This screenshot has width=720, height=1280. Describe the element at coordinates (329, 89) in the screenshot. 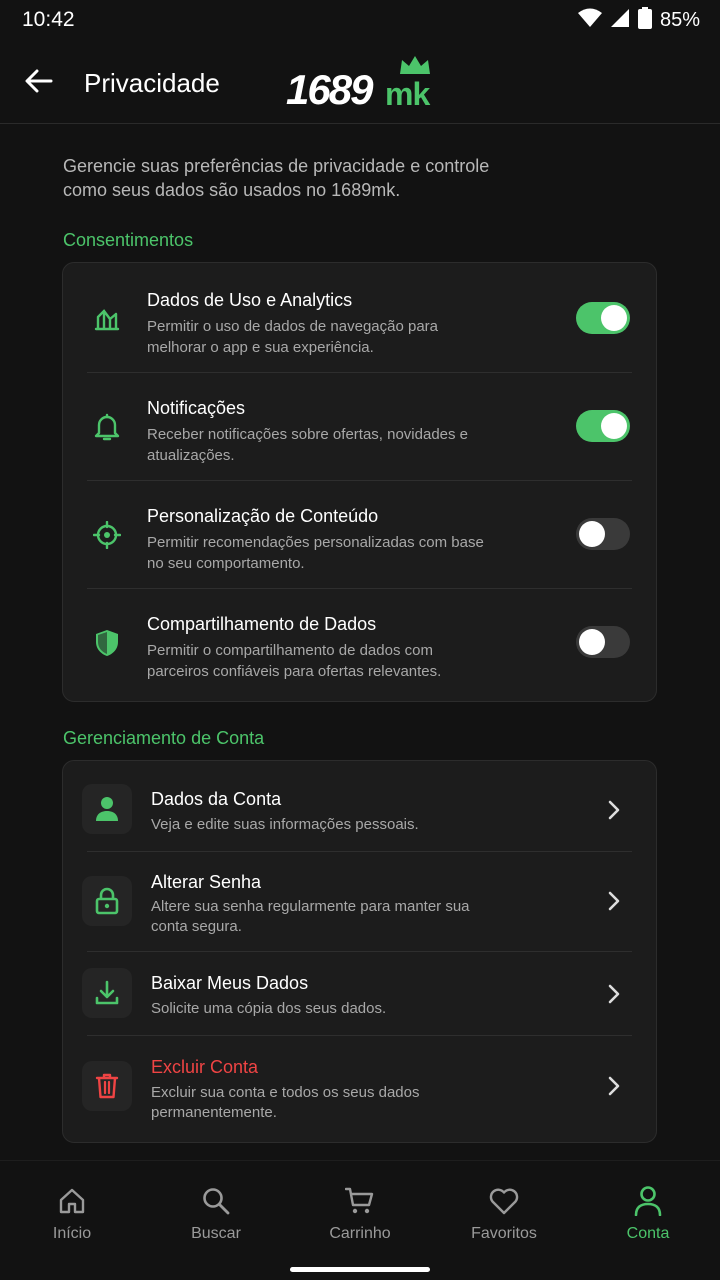

I see `logo-number: 1689` at that location.